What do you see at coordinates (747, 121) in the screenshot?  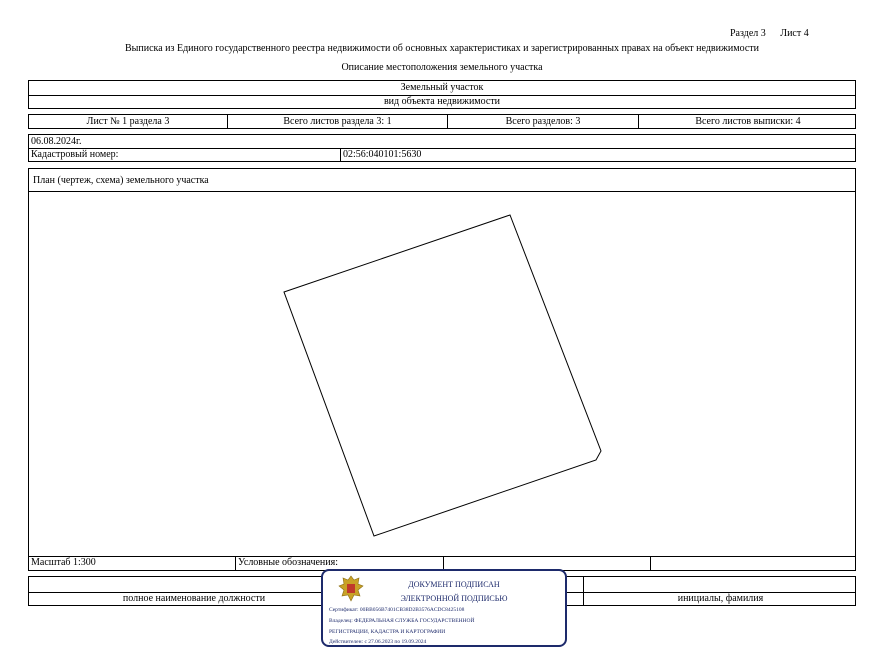 I see `total-sheets-extract: Всего листов выписки: 4` at bounding box center [747, 121].